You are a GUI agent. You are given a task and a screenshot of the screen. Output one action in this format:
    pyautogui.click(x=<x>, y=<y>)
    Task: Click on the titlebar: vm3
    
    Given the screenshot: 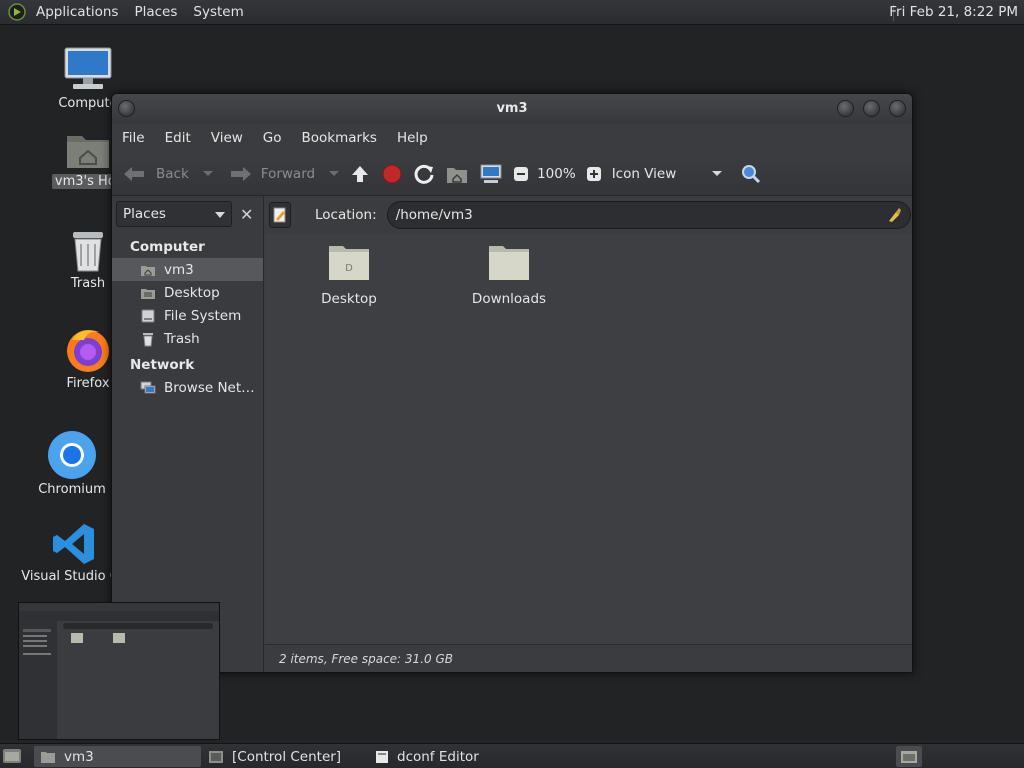 What is the action you would take?
    pyautogui.click(x=512, y=109)
    